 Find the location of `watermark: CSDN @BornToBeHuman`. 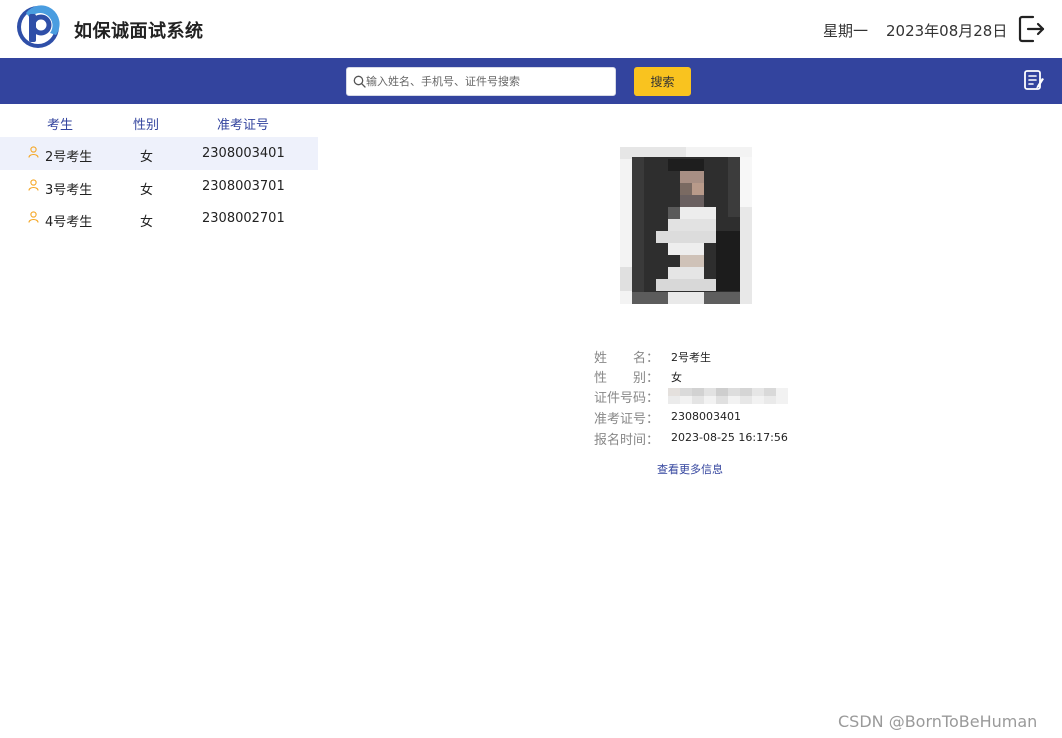

watermark: CSDN @BornToBeHuman is located at coordinates (938, 721).